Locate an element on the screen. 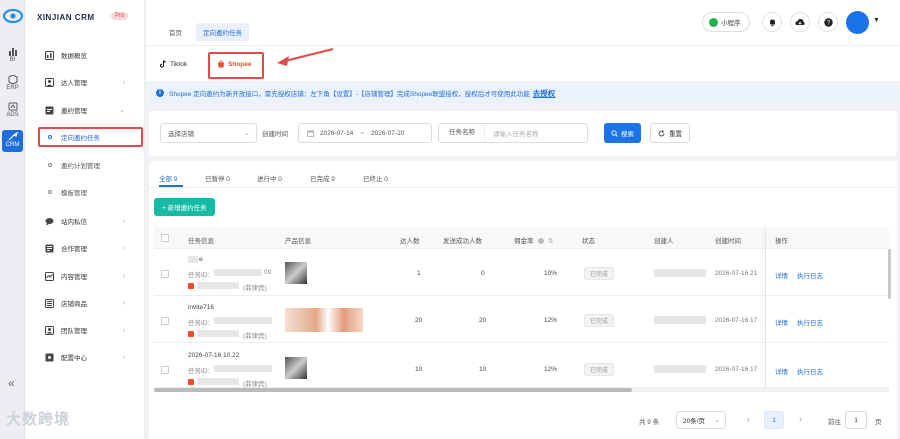 Image resolution: width=900 pixels, height=439 pixels. sent-count: 10 is located at coordinates (483, 369).